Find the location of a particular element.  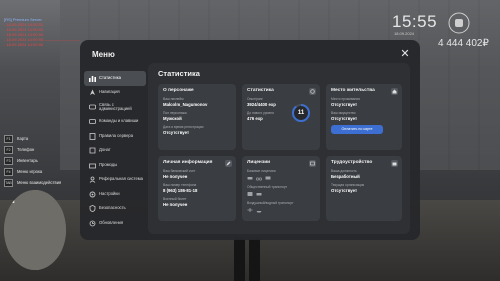

compass-north: N is located at coordinates (35, 230).